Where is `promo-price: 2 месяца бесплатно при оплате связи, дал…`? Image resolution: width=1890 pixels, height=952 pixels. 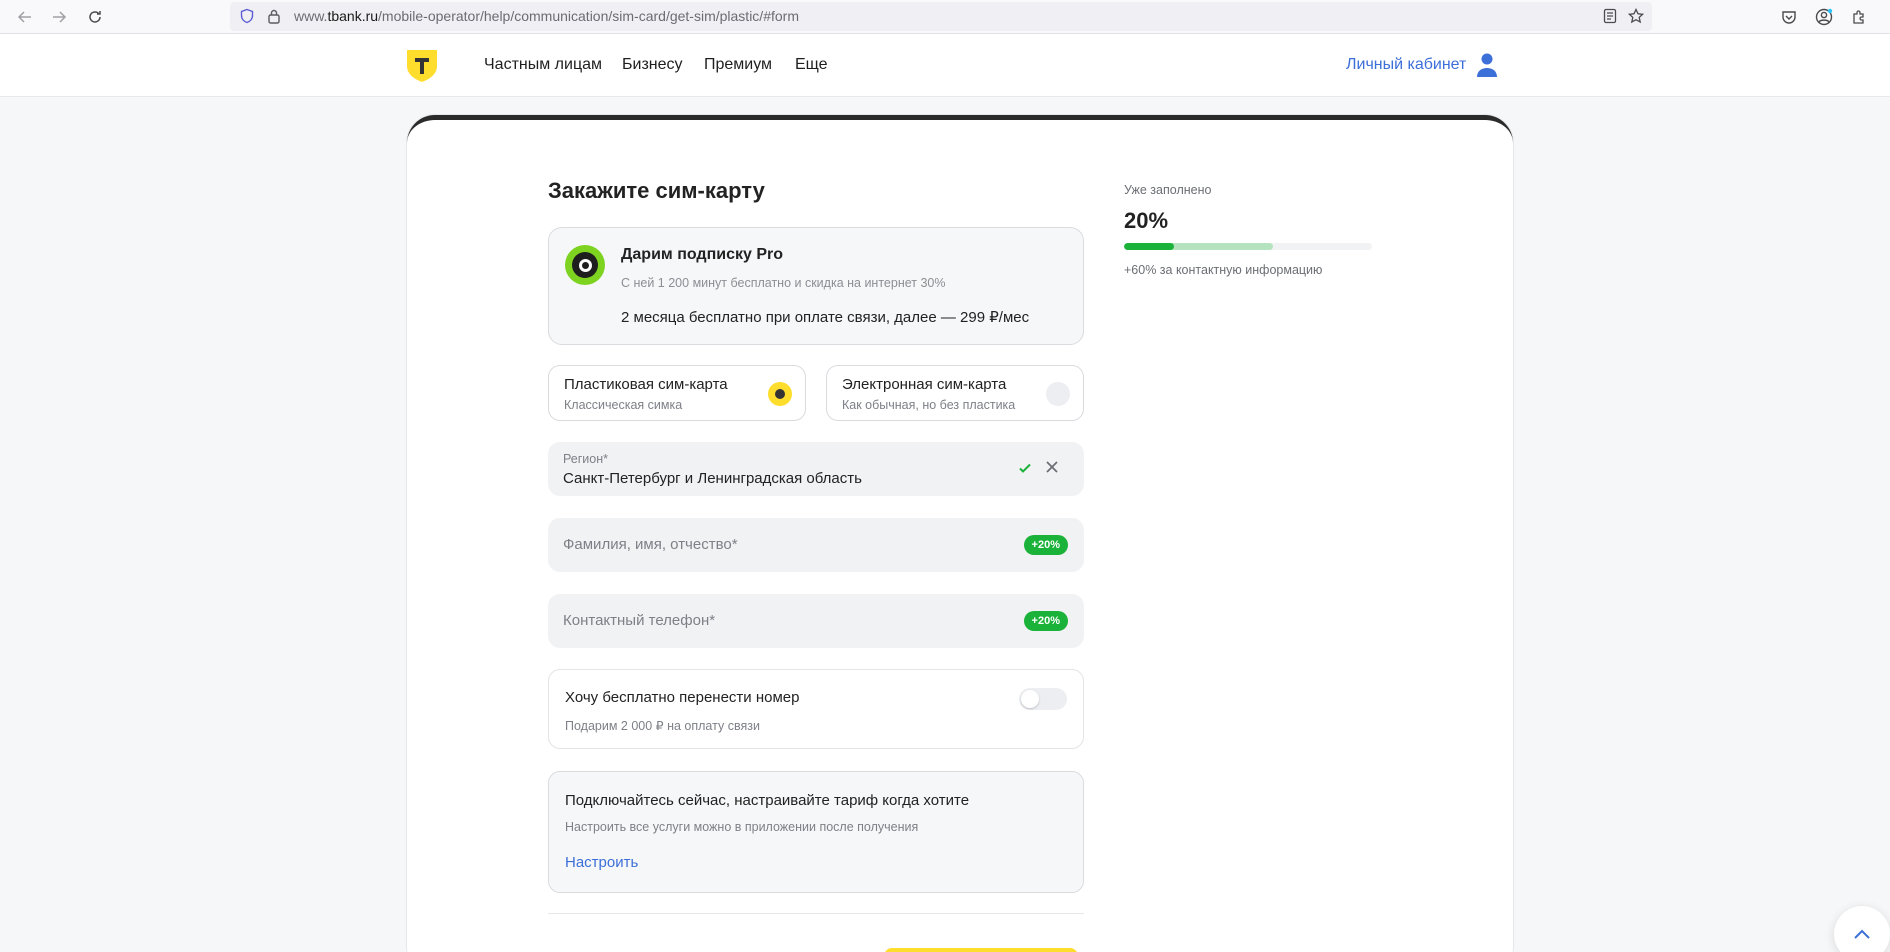 promo-price: 2 месяца бесплатно при оплате связи, дал… is located at coordinates (825, 317).